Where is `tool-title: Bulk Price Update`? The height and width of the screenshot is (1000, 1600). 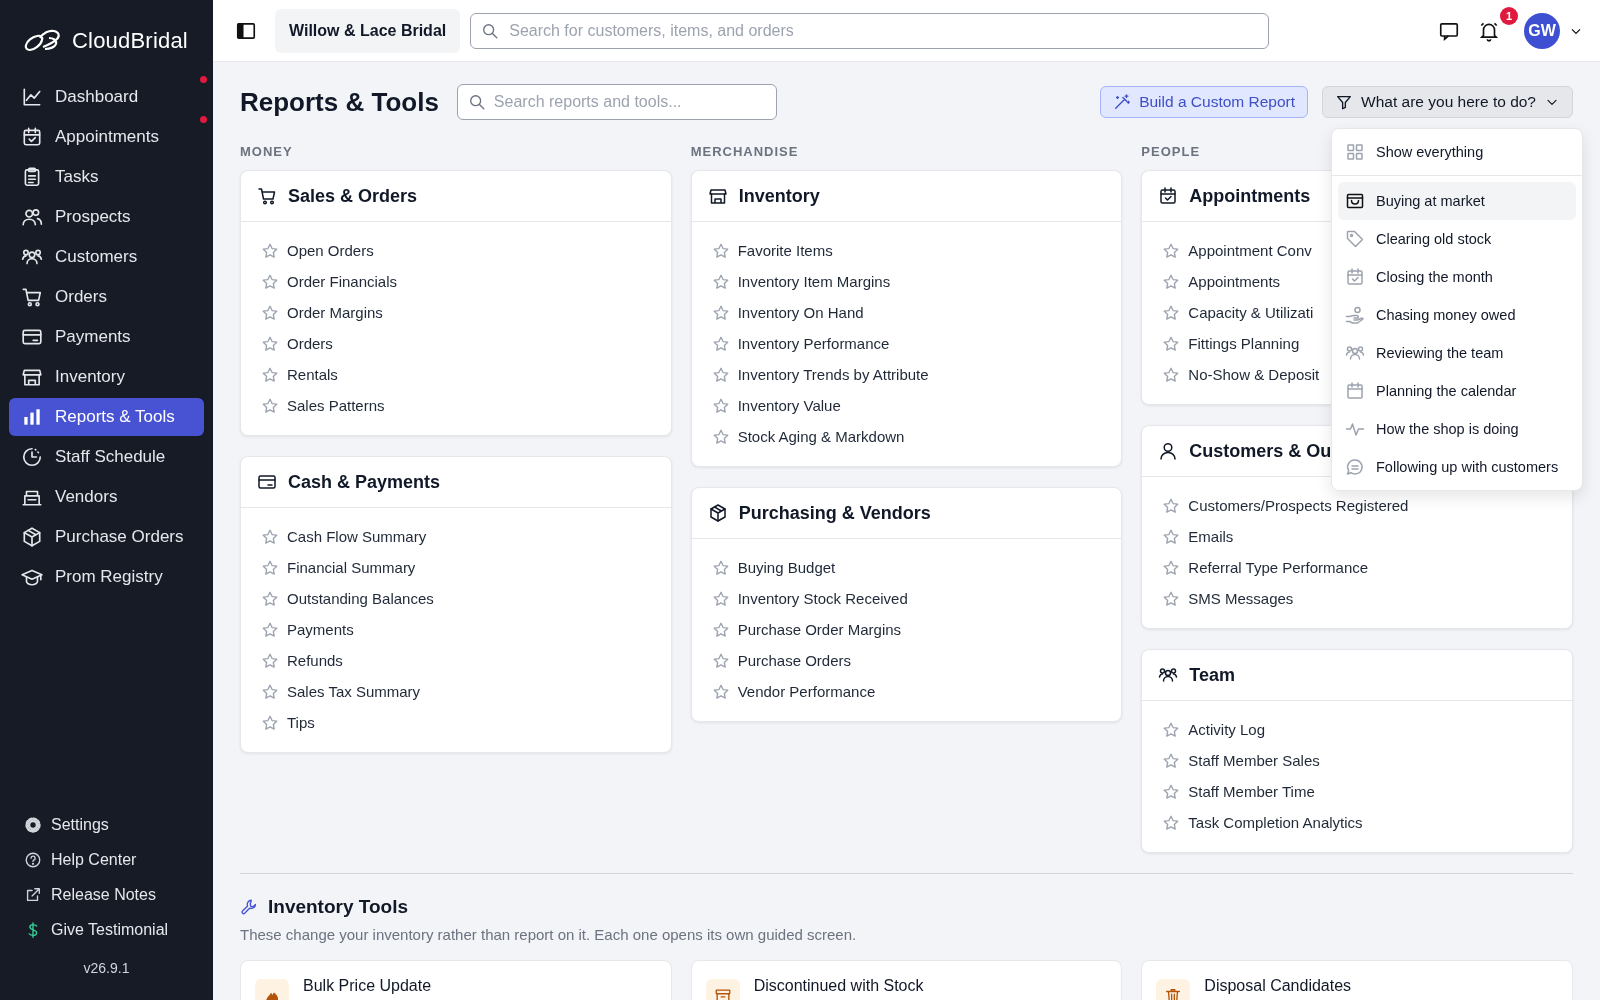
tool-title: Bulk Price Update is located at coordinates (367, 986).